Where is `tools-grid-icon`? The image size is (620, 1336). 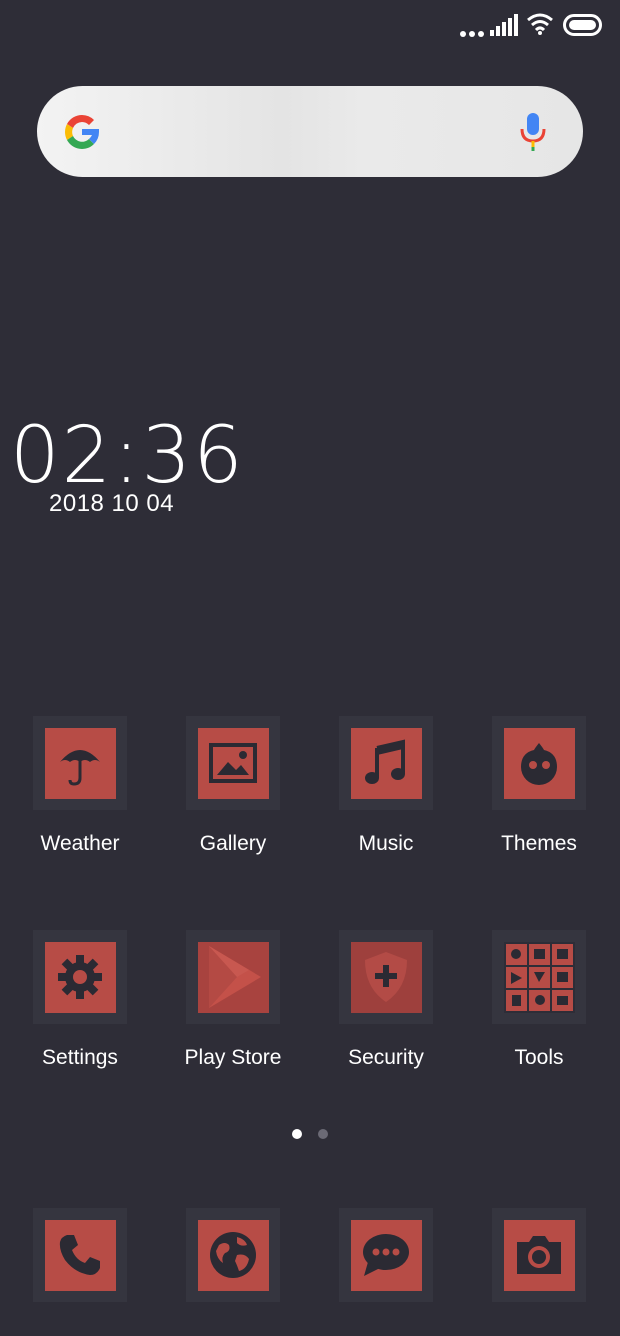 tools-grid-icon is located at coordinates (539, 977).